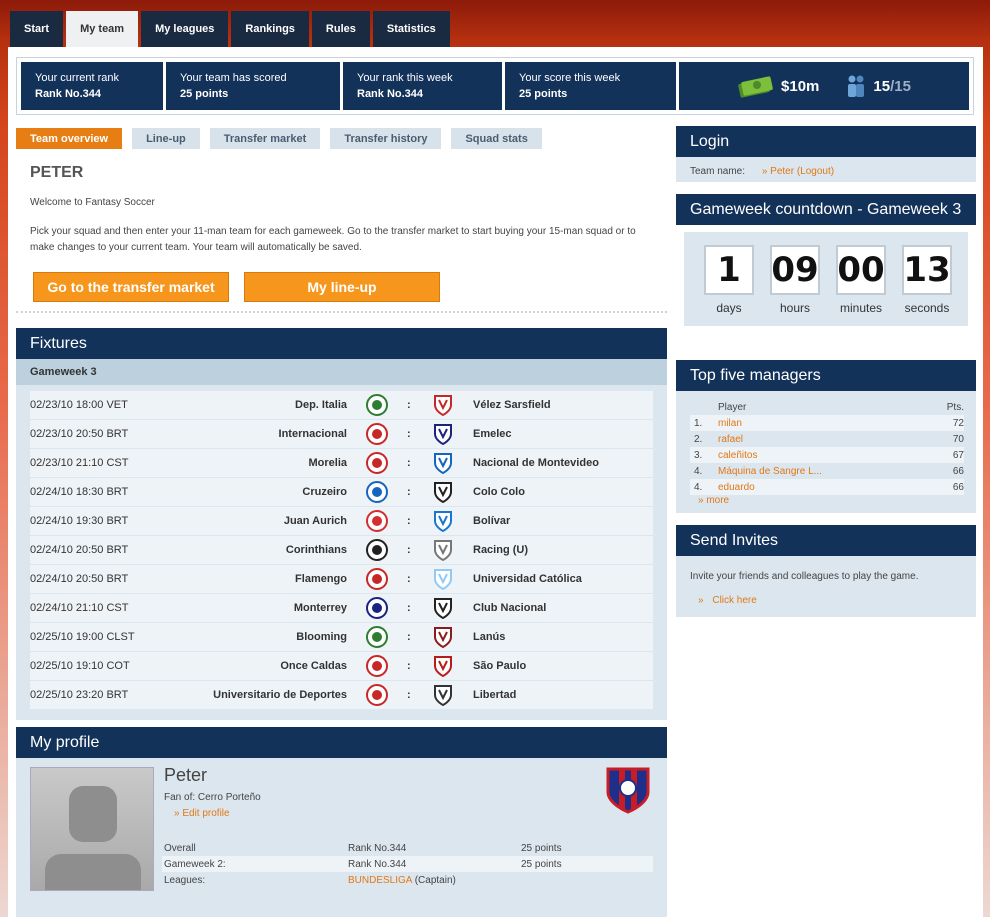 This screenshot has width=990, height=917. What do you see at coordinates (435, 880) in the screenshot?
I see `league-role: (Captain)` at bounding box center [435, 880].